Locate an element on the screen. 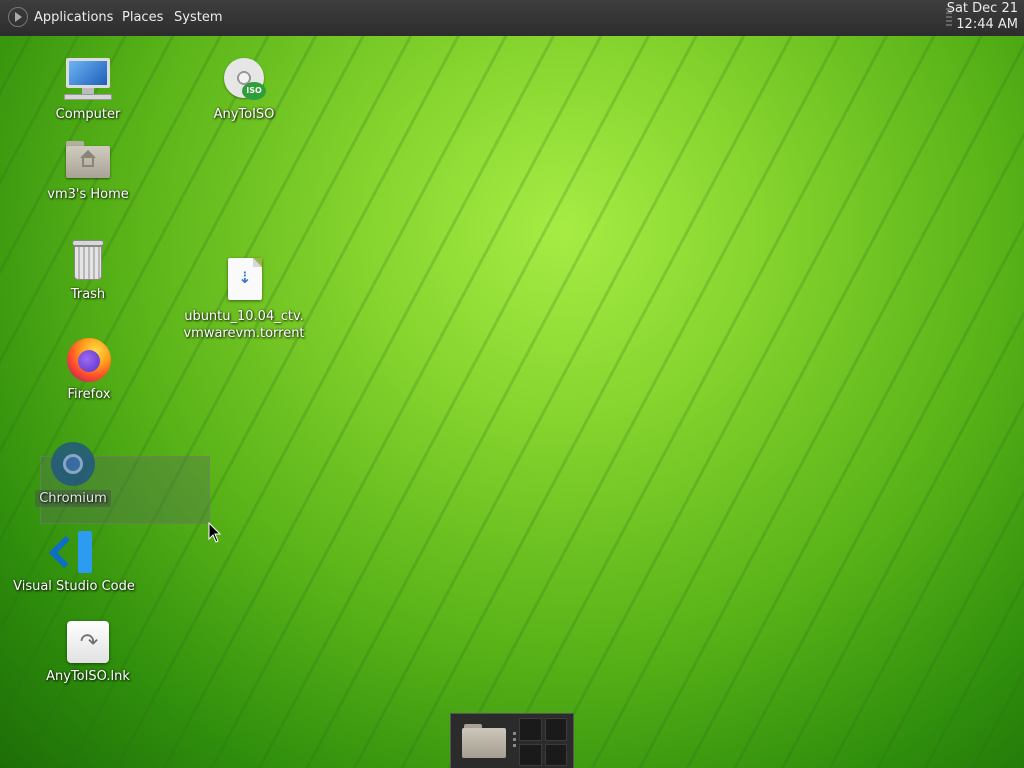 The width and height of the screenshot is (1024, 768). desktop-icon-computer: Computer is located at coordinates (88, 89).